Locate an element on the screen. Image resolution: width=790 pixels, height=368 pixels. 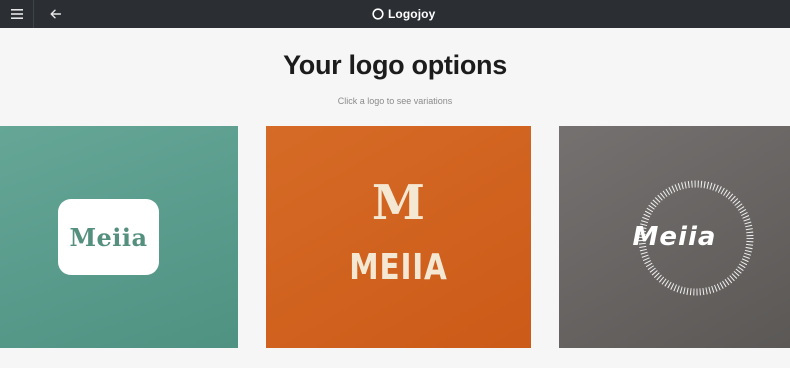
page-subtitle: Click a logo to see variations is located at coordinates (395, 101).